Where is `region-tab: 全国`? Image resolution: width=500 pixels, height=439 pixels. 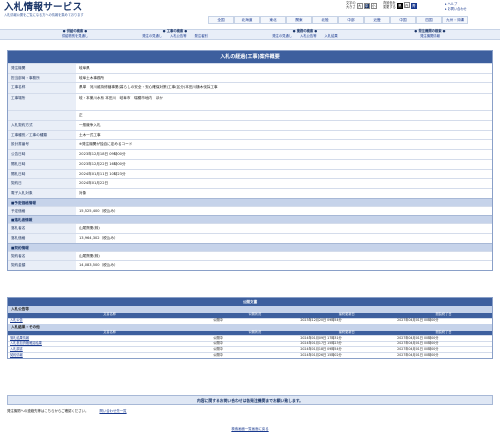
region-tab: 全国 is located at coordinates (221, 20).